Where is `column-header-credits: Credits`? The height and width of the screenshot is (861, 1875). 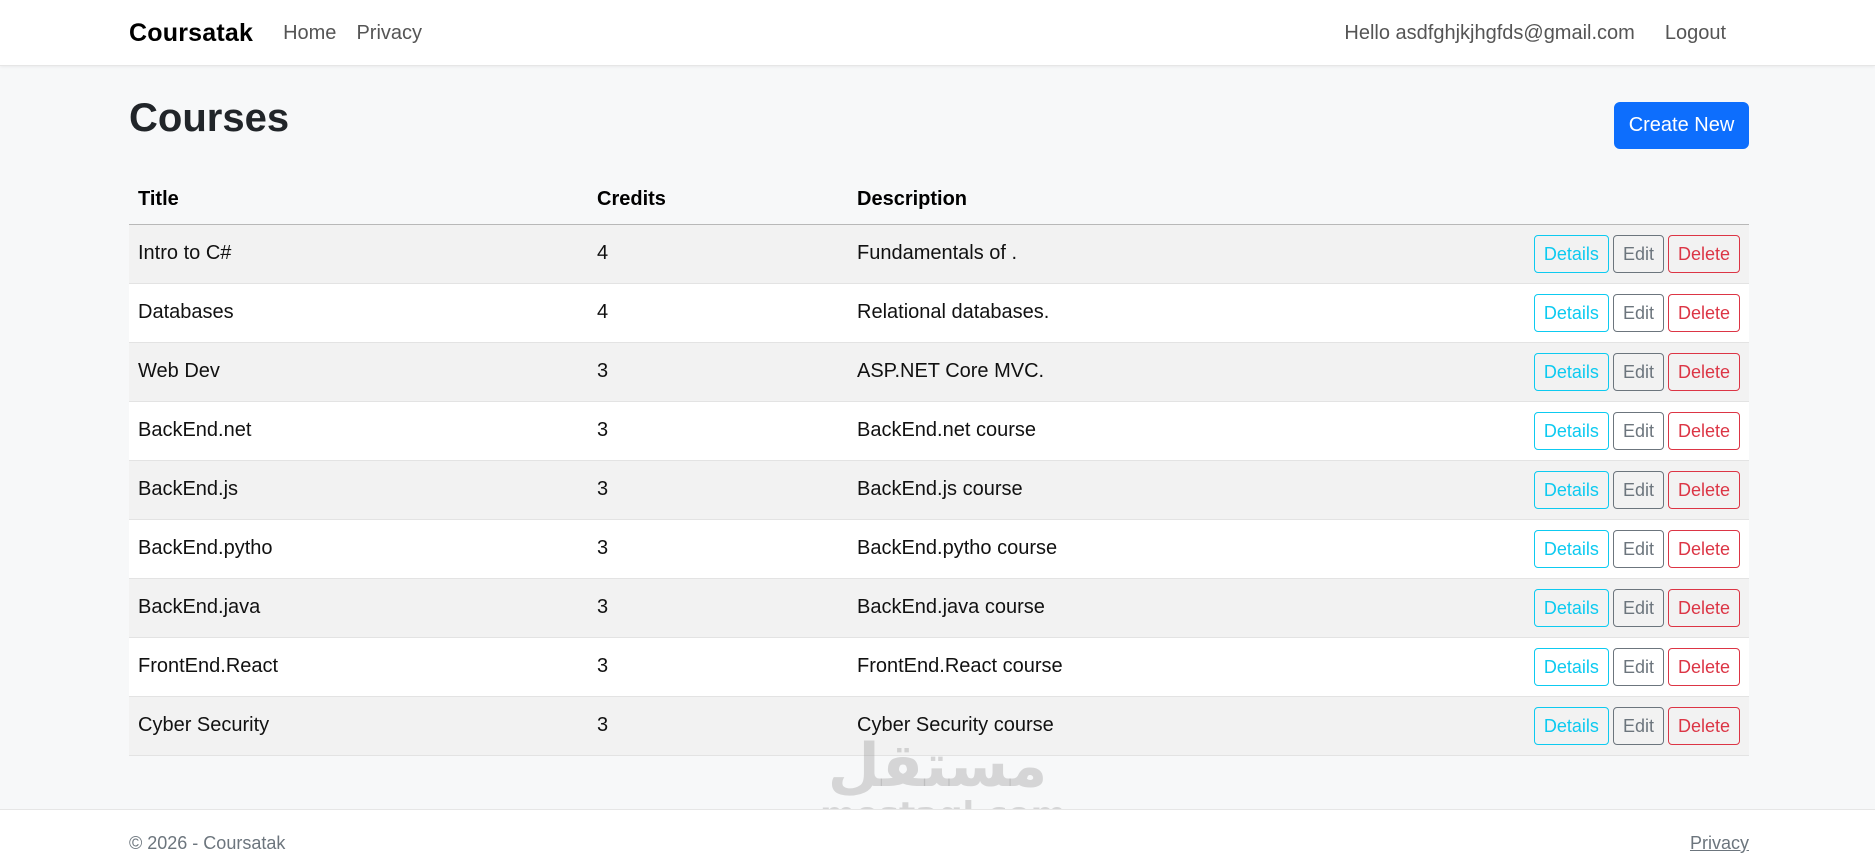
column-header-credits: Credits is located at coordinates (718, 200).